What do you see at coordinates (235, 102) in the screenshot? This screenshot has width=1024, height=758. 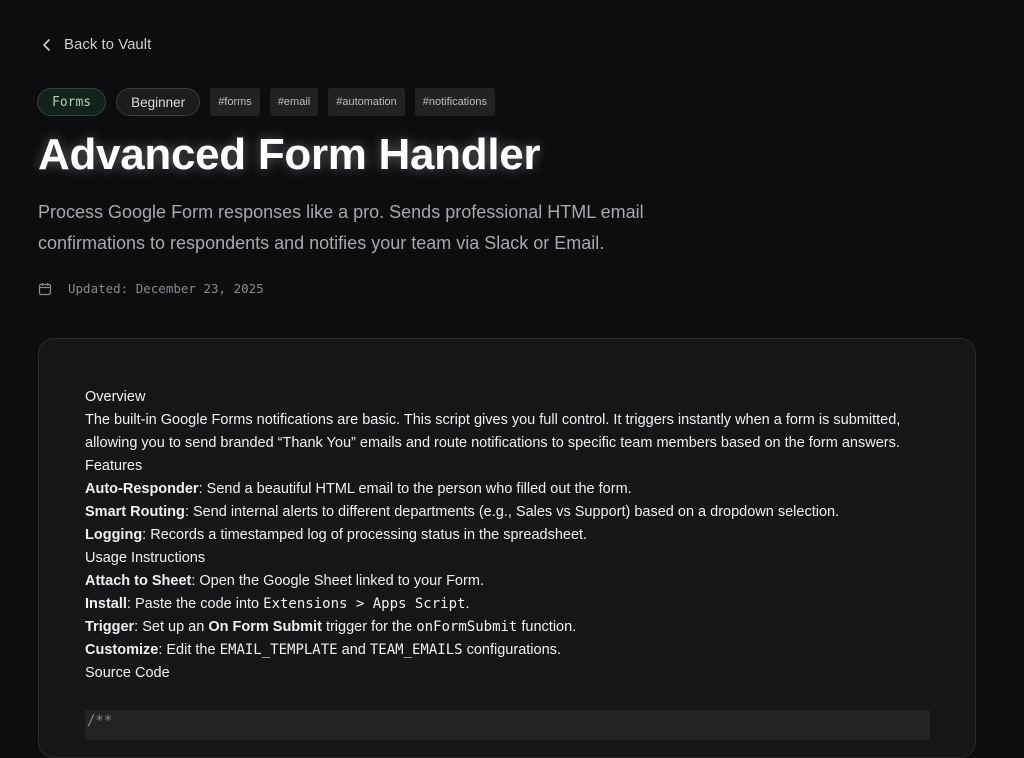 I see `hashtag-forms: #forms` at bounding box center [235, 102].